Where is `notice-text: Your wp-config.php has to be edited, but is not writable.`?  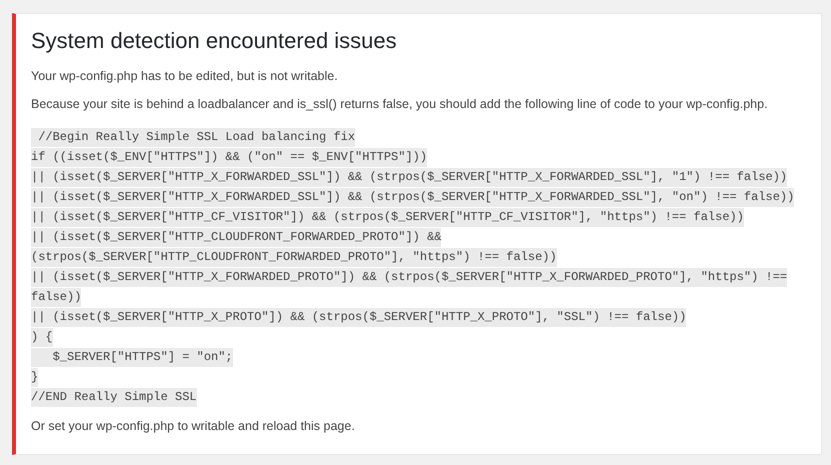 notice-text: Your wp-config.php has to be edited, but is not writable. is located at coordinates (185, 76).